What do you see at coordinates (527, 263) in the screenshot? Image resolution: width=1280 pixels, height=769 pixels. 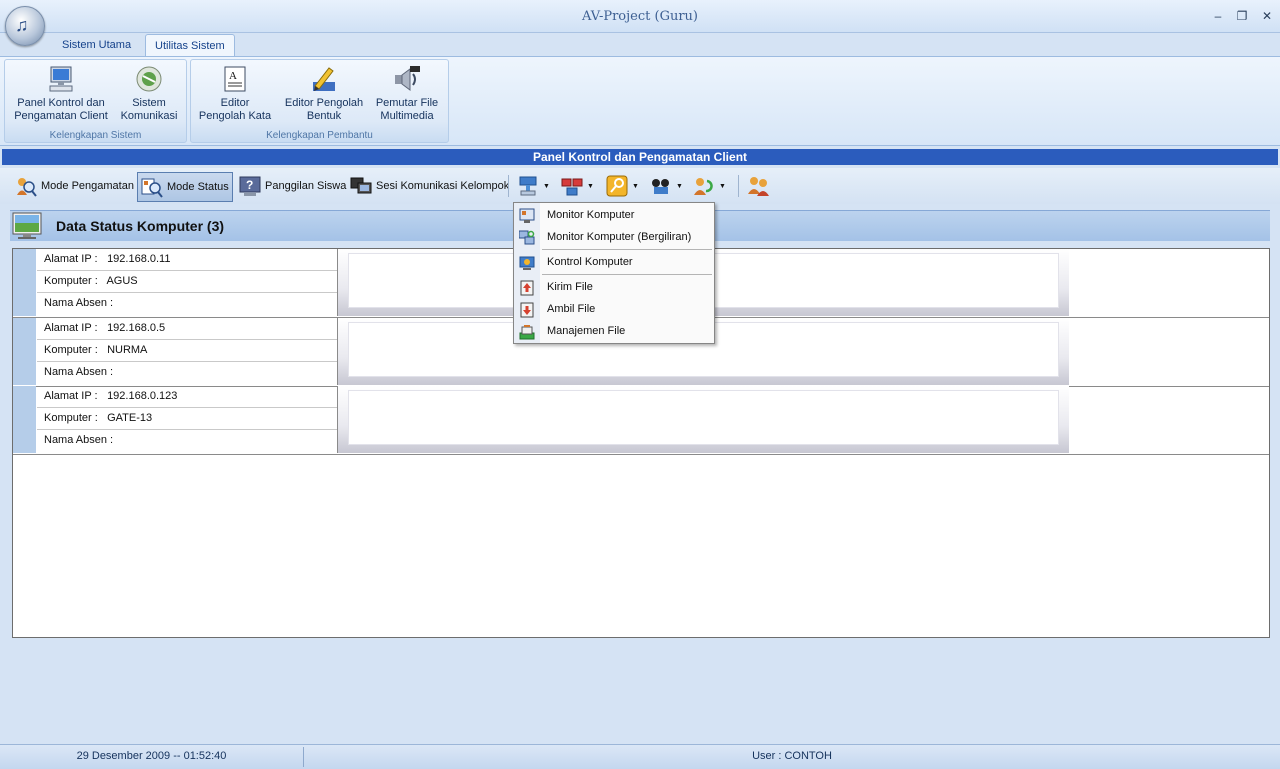 I see `control-computer-icon` at bounding box center [527, 263].